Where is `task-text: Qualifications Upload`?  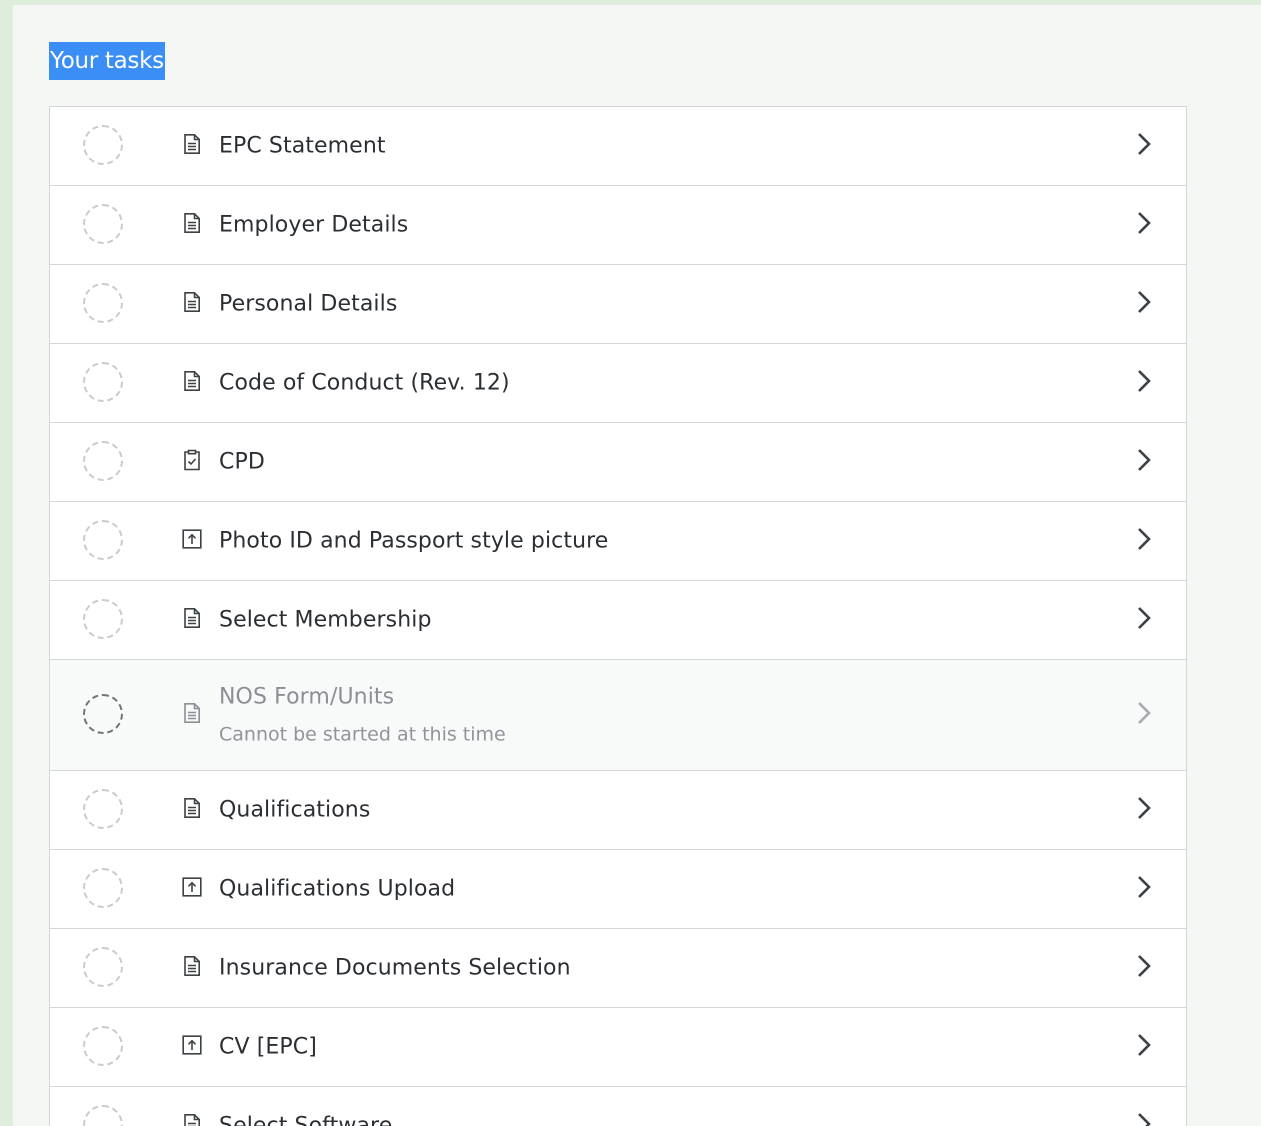 task-text: Qualifications Upload is located at coordinates (337, 889).